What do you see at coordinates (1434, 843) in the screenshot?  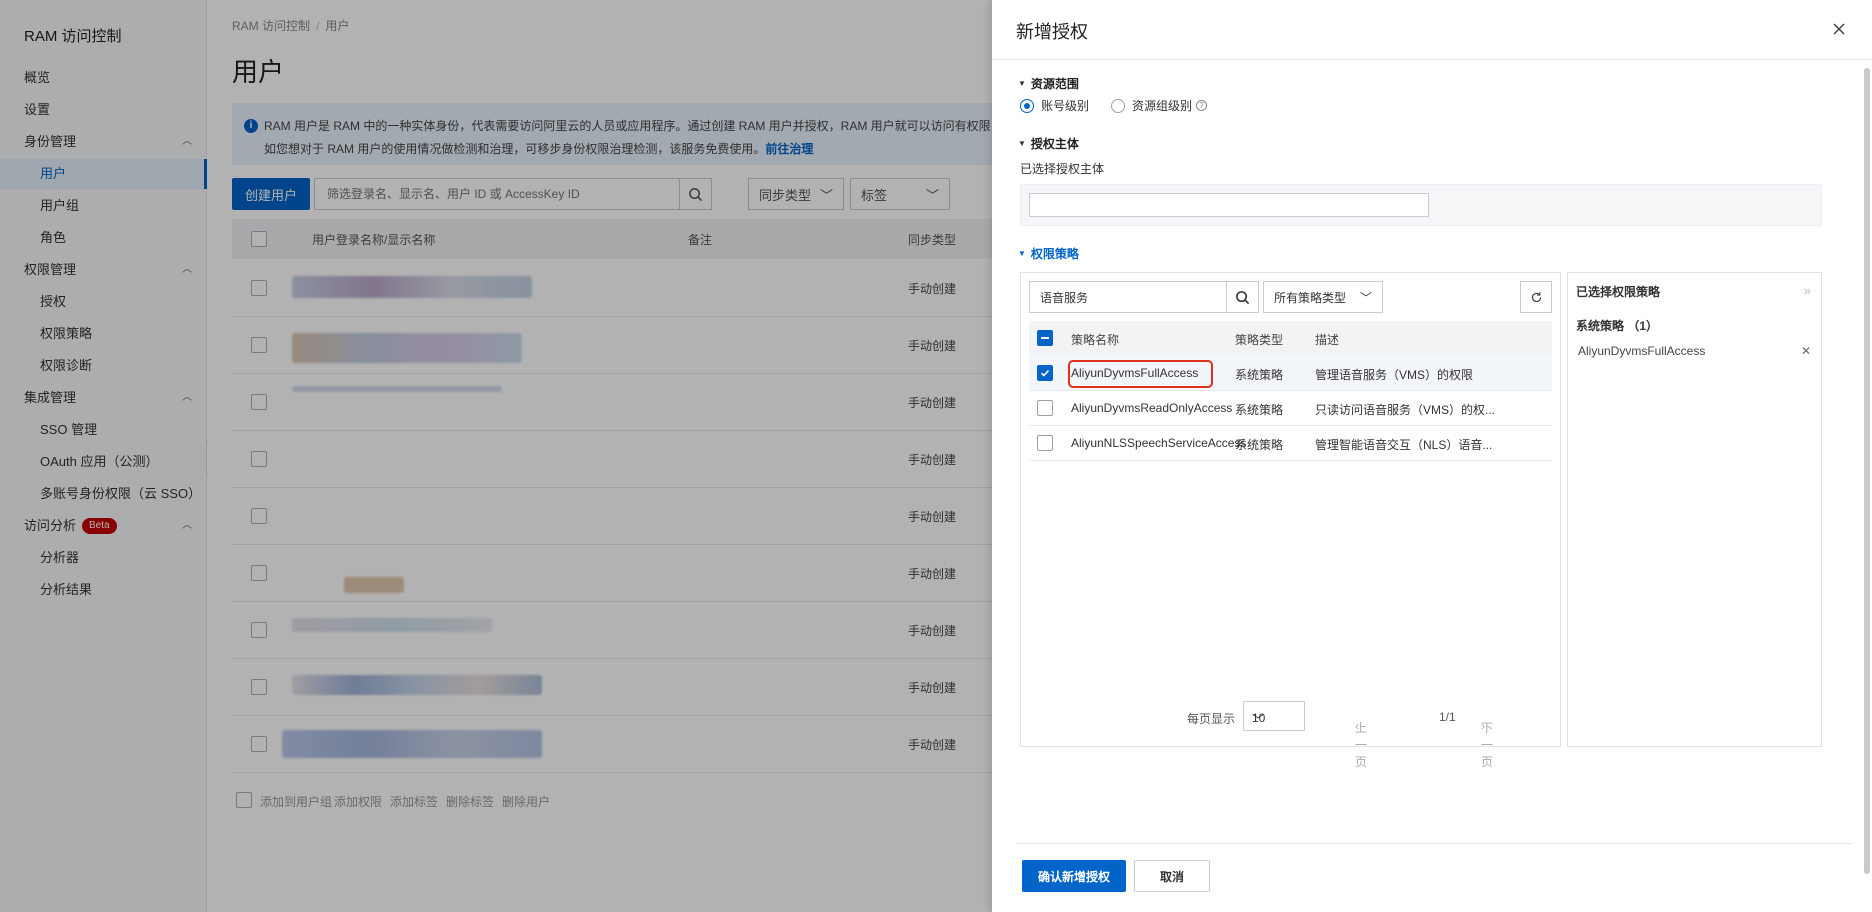 I see `drawer-footer-divider` at bounding box center [1434, 843].